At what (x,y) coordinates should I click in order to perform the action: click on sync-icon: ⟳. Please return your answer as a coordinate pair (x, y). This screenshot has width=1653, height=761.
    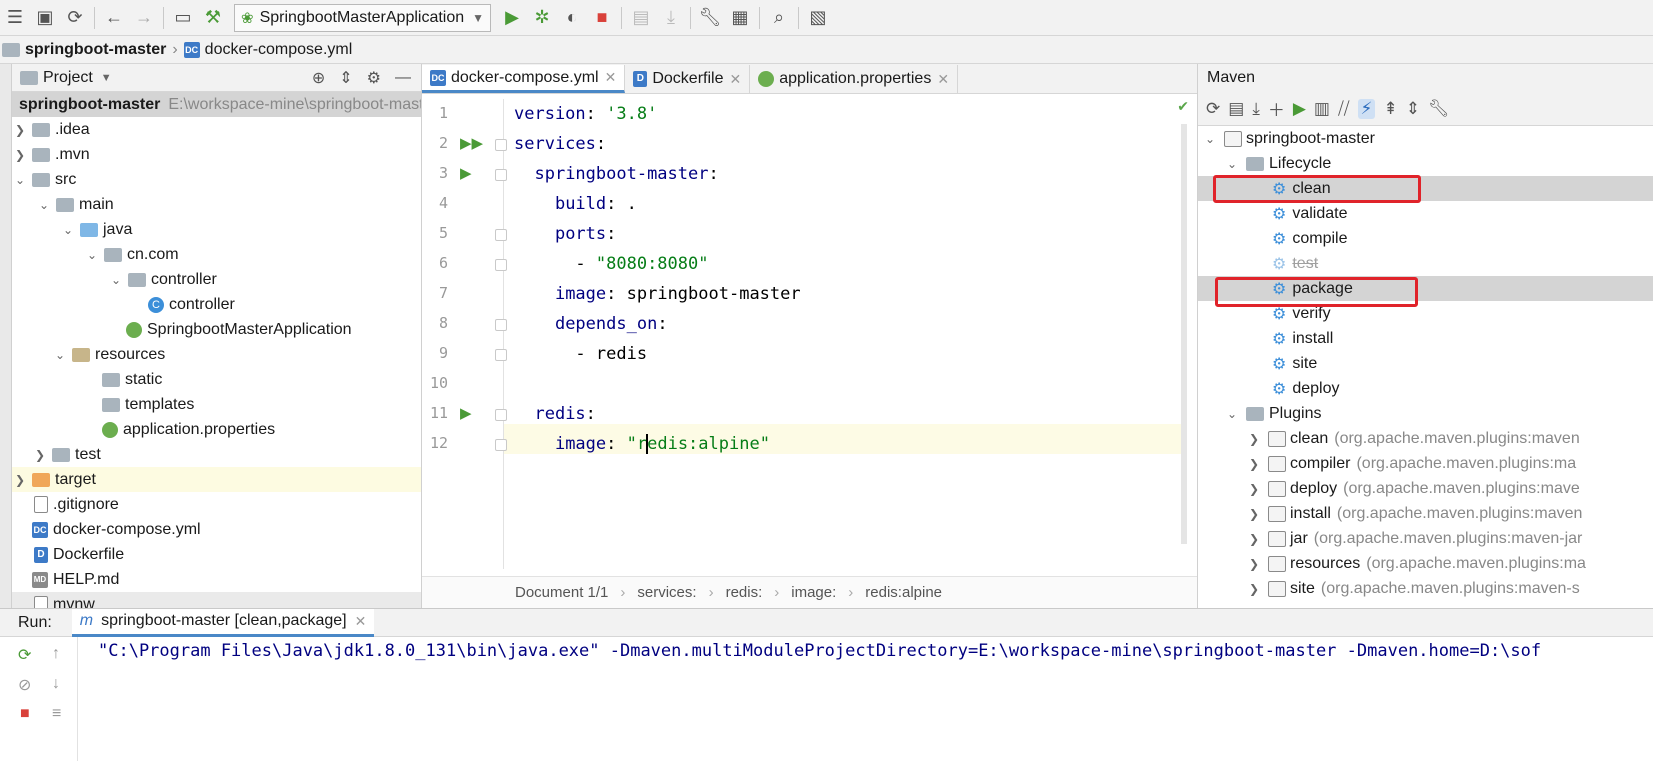
    Looking at the image, I should click on (75, 18).